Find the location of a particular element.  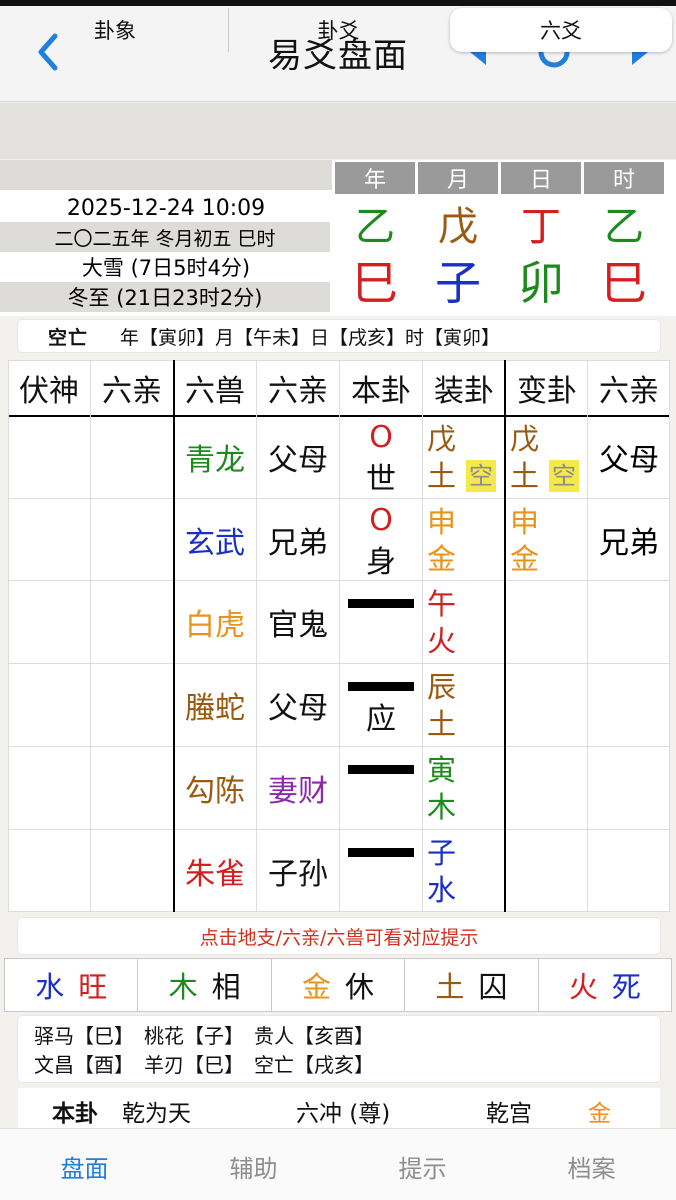

shensha-item: 空亡【戌亥】 is located at coordinates (314, 1063).